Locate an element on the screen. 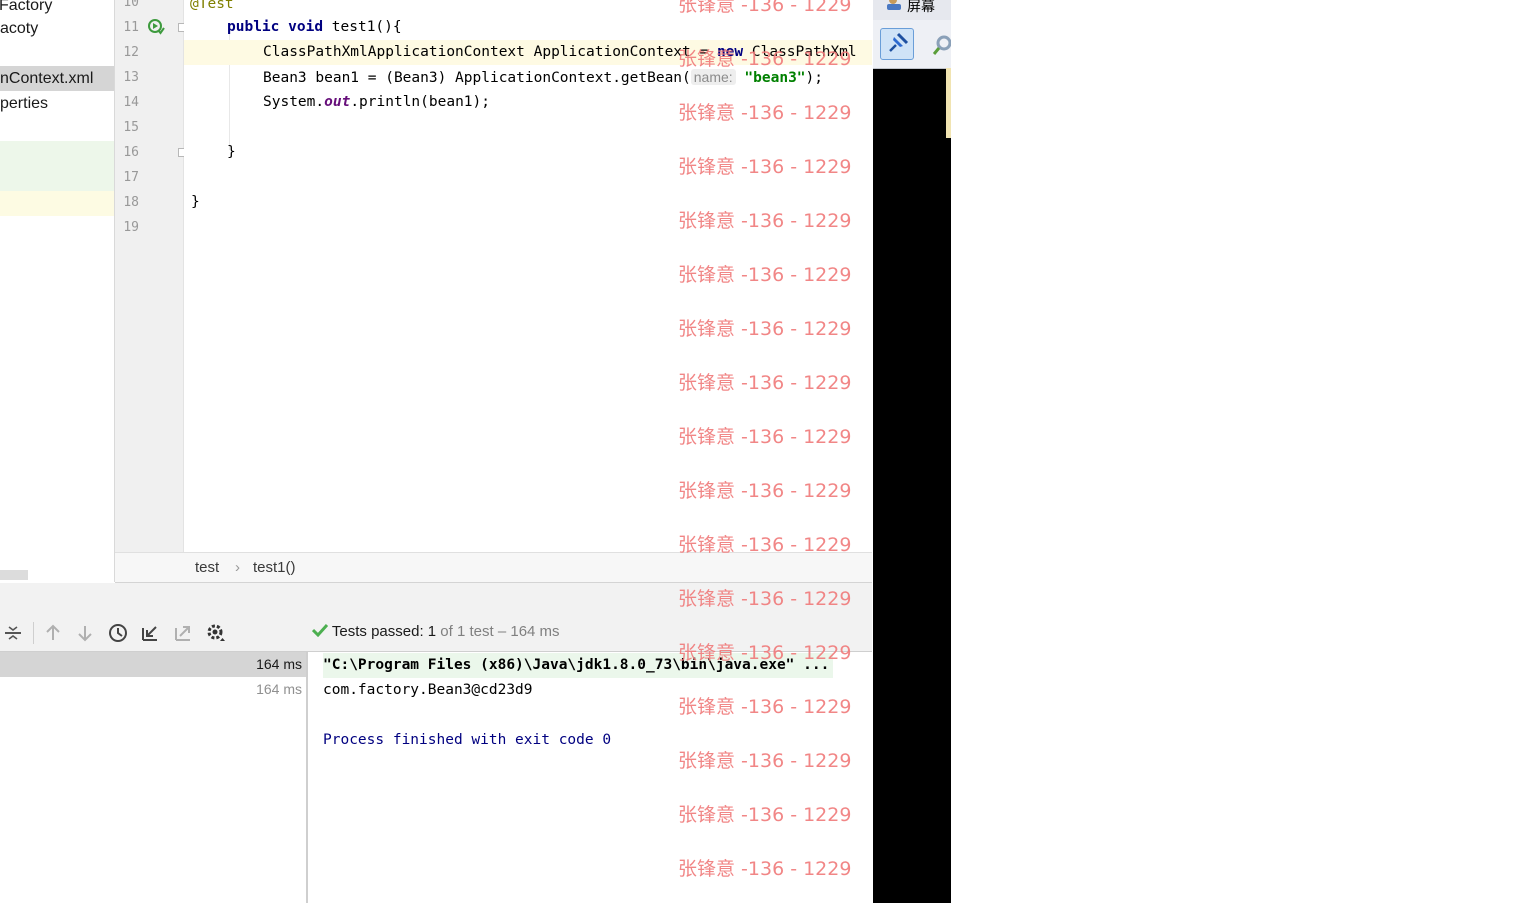  code-line-11: public void test1(){ is located at coordinates (549, 27).